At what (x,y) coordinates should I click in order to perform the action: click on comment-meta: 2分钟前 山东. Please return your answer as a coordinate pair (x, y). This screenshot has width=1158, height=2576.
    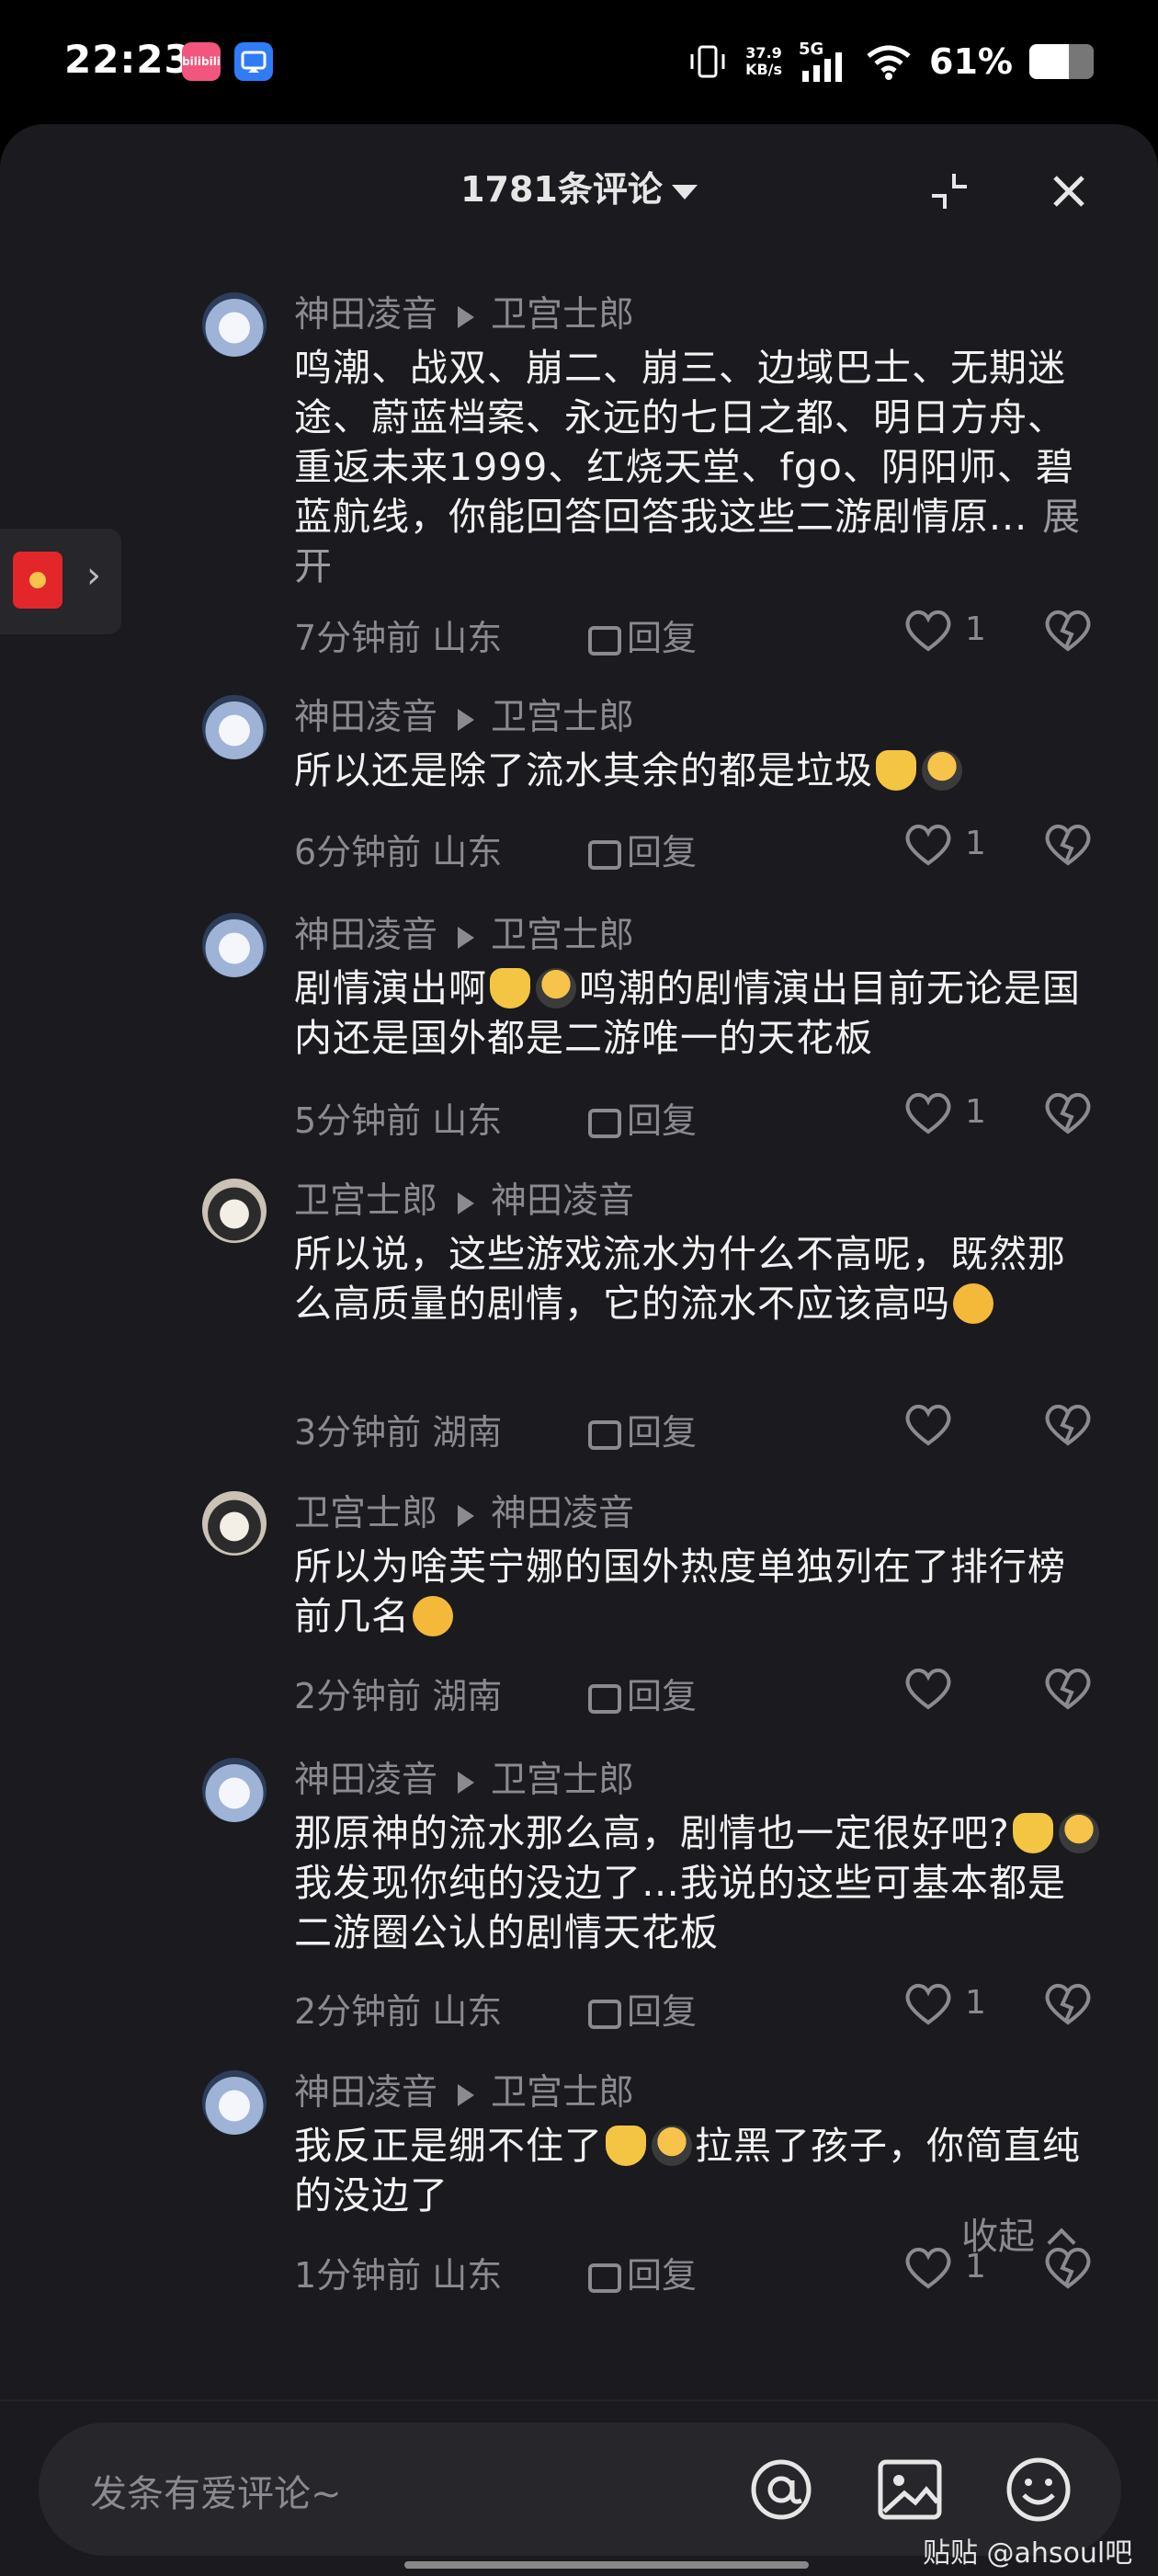
    Looking at the image, I should click on (398, 2011).